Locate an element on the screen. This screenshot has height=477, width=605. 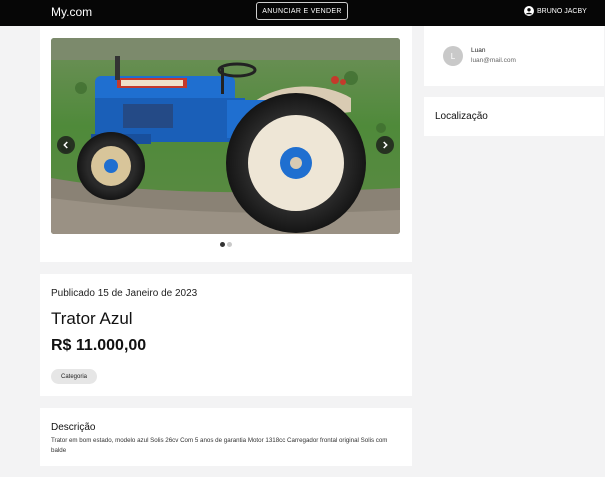
seller-card: L Luan luan@mail.com is located at coordinates (514, 56).